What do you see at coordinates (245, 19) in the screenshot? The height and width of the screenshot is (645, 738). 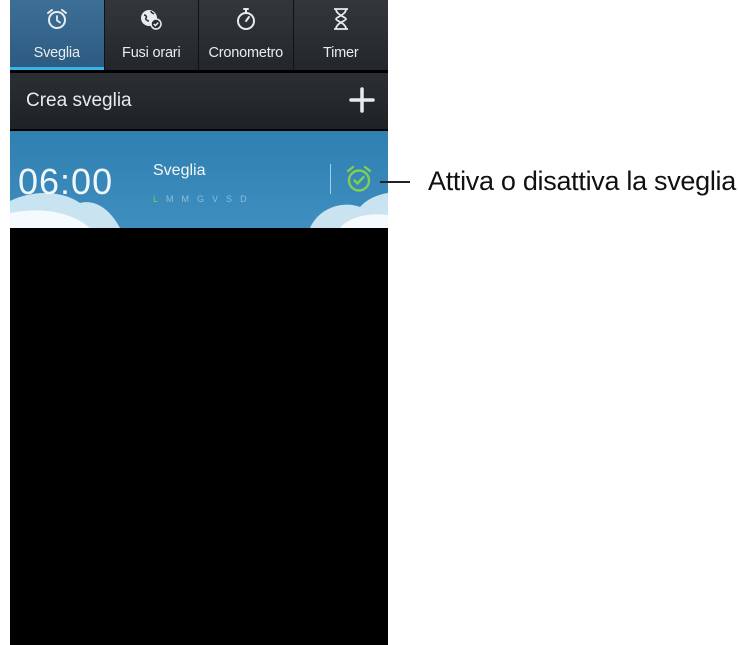 I see `stopwatch-icon` at bounding box center [245, 19].